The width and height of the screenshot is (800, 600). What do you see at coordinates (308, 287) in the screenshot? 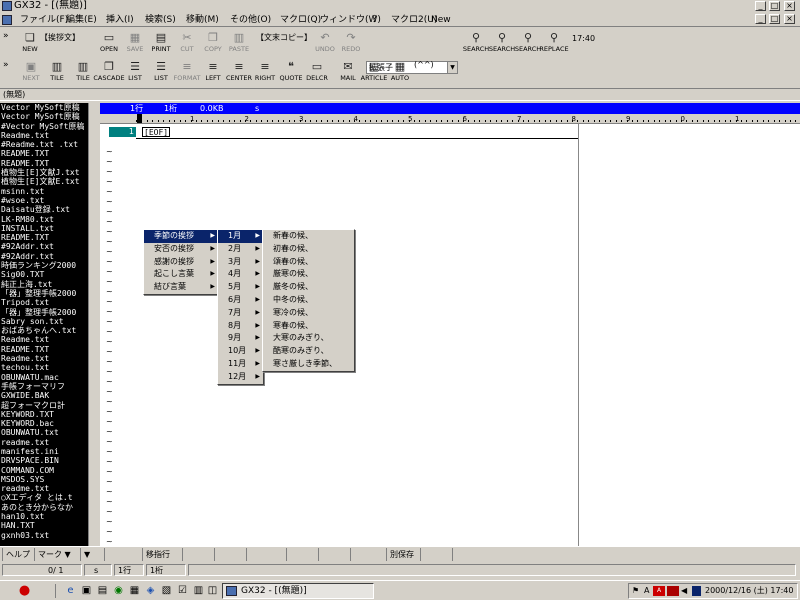
I see `greeting-phrase-item: 厳冬の候、` at bounding box center [308, 287].